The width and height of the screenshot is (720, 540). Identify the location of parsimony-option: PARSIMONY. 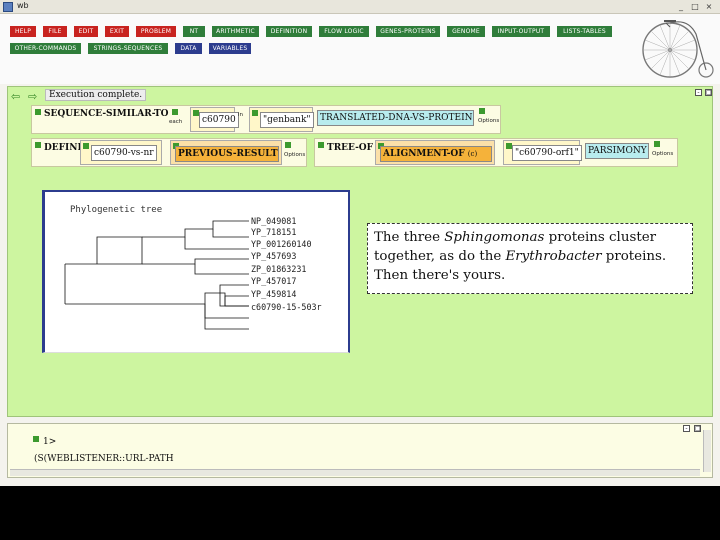
(617, 151).